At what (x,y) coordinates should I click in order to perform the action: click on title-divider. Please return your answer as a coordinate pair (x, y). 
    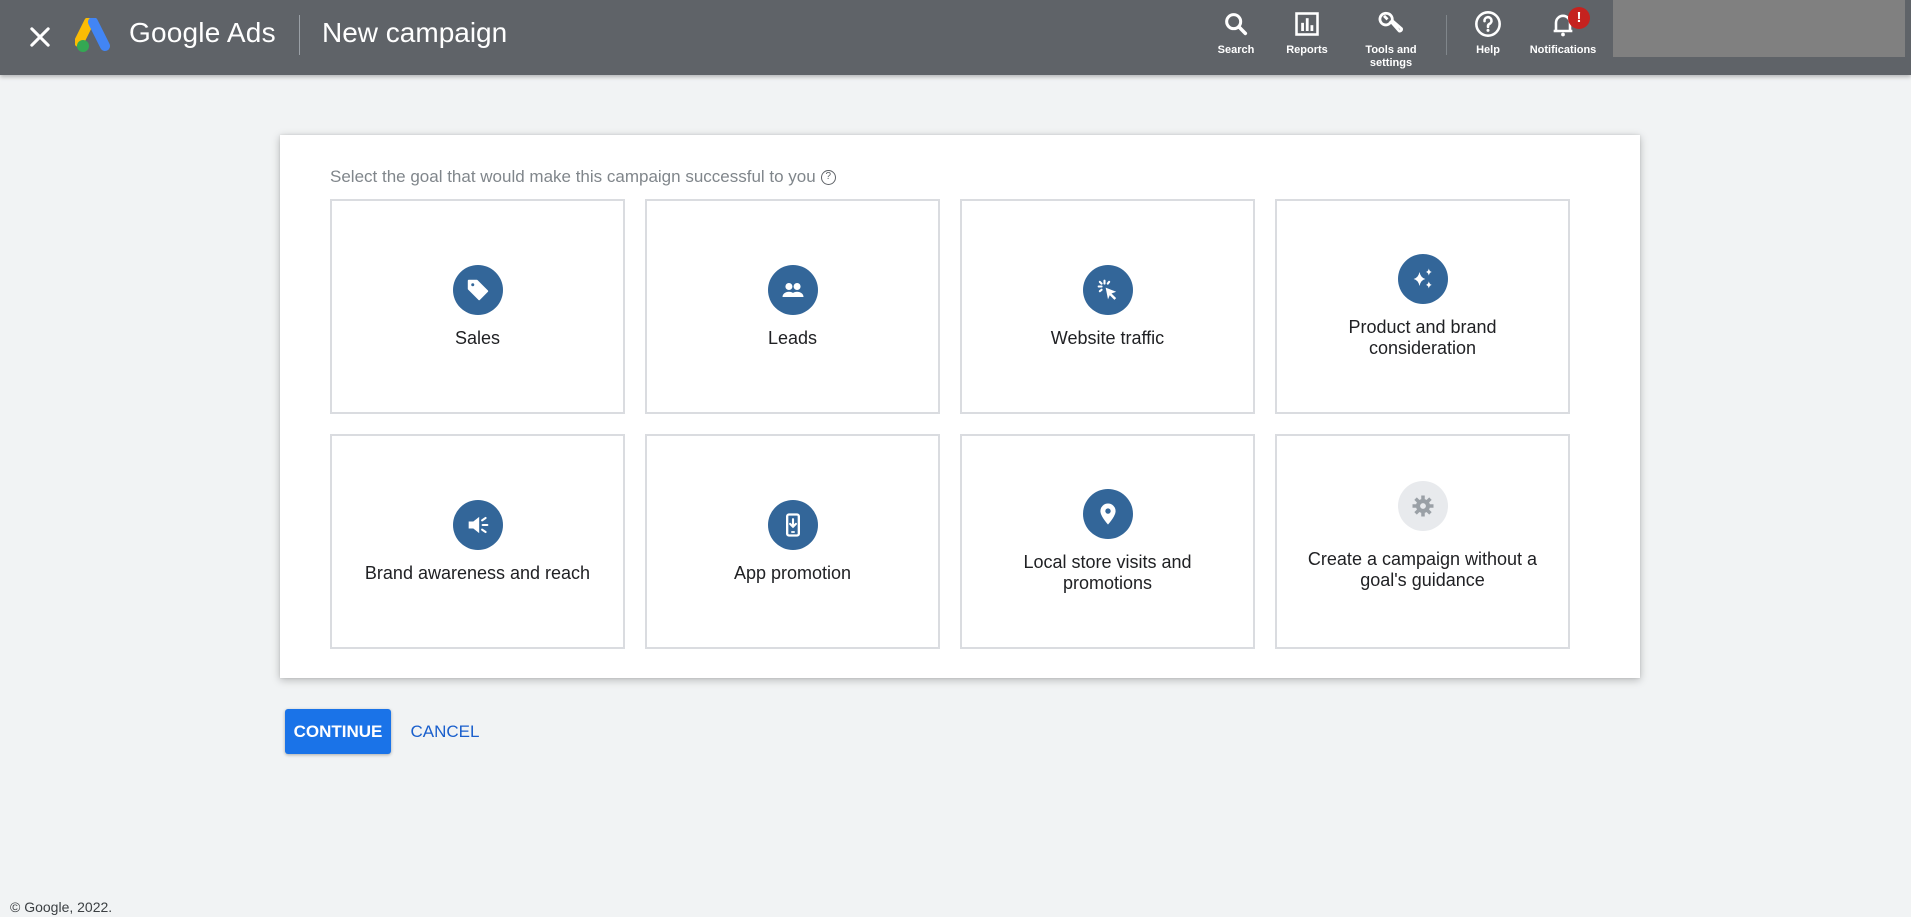
    Looking at the image, I should click on (299, 35).